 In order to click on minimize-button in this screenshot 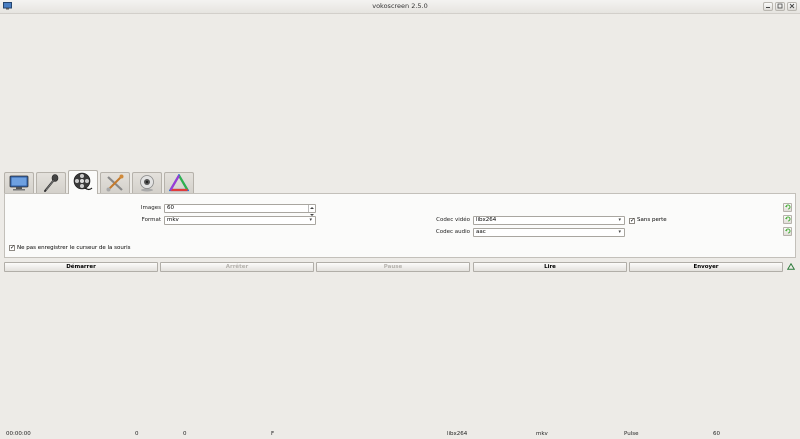, I will do `click(768, 6)`.